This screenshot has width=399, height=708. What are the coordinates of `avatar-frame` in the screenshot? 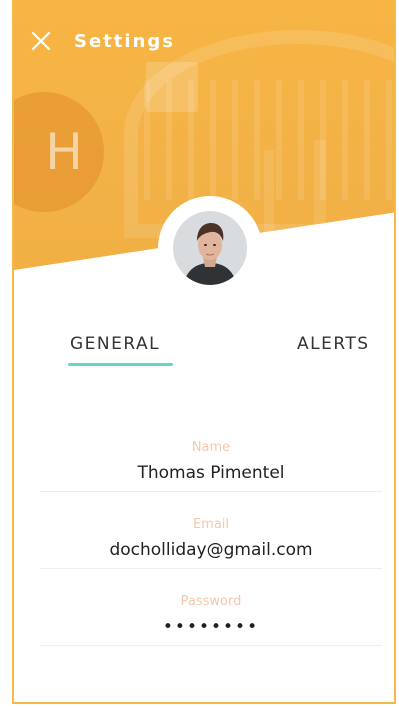 It's located at (210, 248).